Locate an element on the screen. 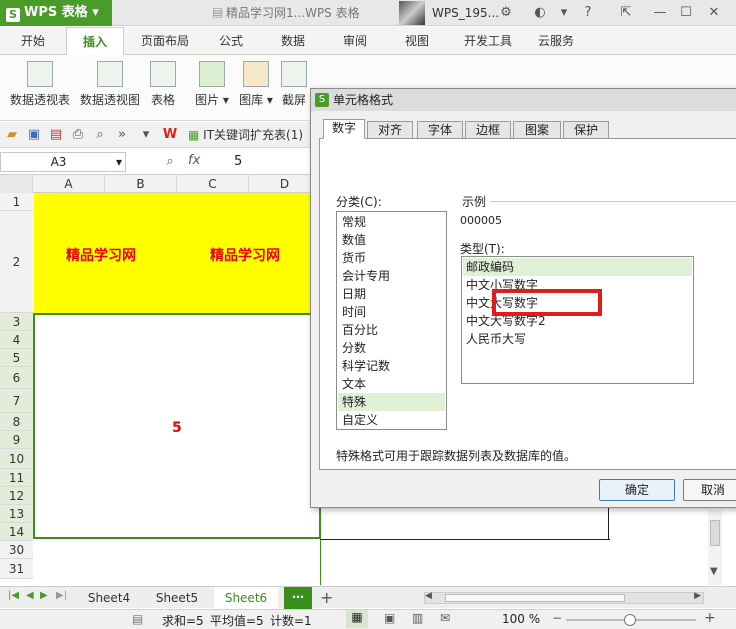 This screenshot has height=629, width=736. open-icon: ▰ is located at coordinates (12, 135).